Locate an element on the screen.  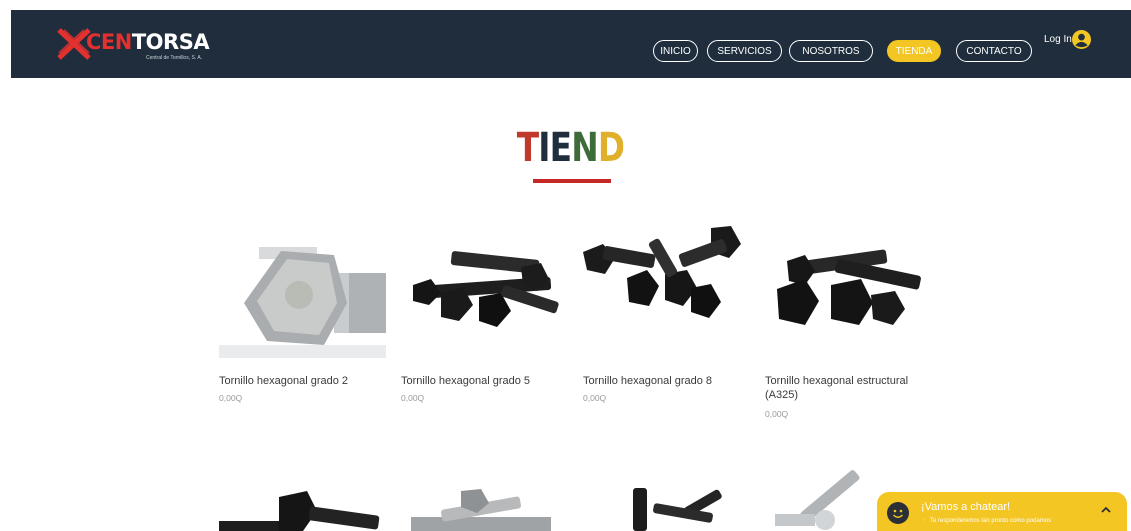
product-name: Tornillo hexagonal grado 8 is located at coordinates (647, 381).